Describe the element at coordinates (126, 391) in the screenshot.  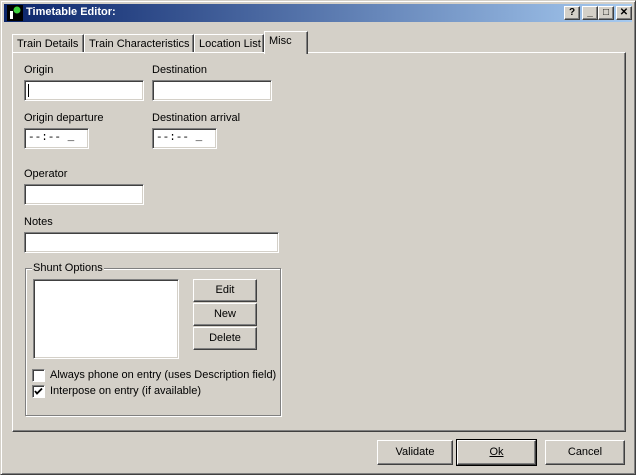
I see `interpose-label: Interpose on entry (if available)` at that location.